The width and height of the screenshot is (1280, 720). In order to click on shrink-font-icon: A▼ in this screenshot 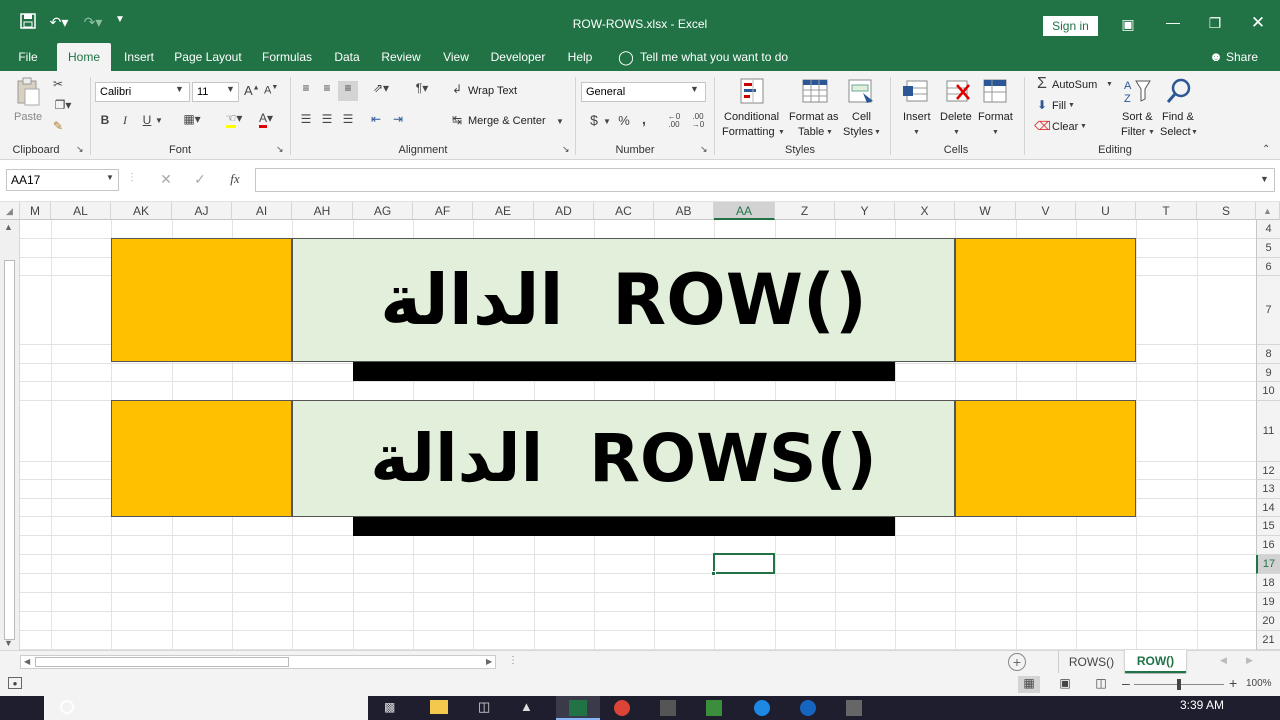, I will do `click(271, 90)`.